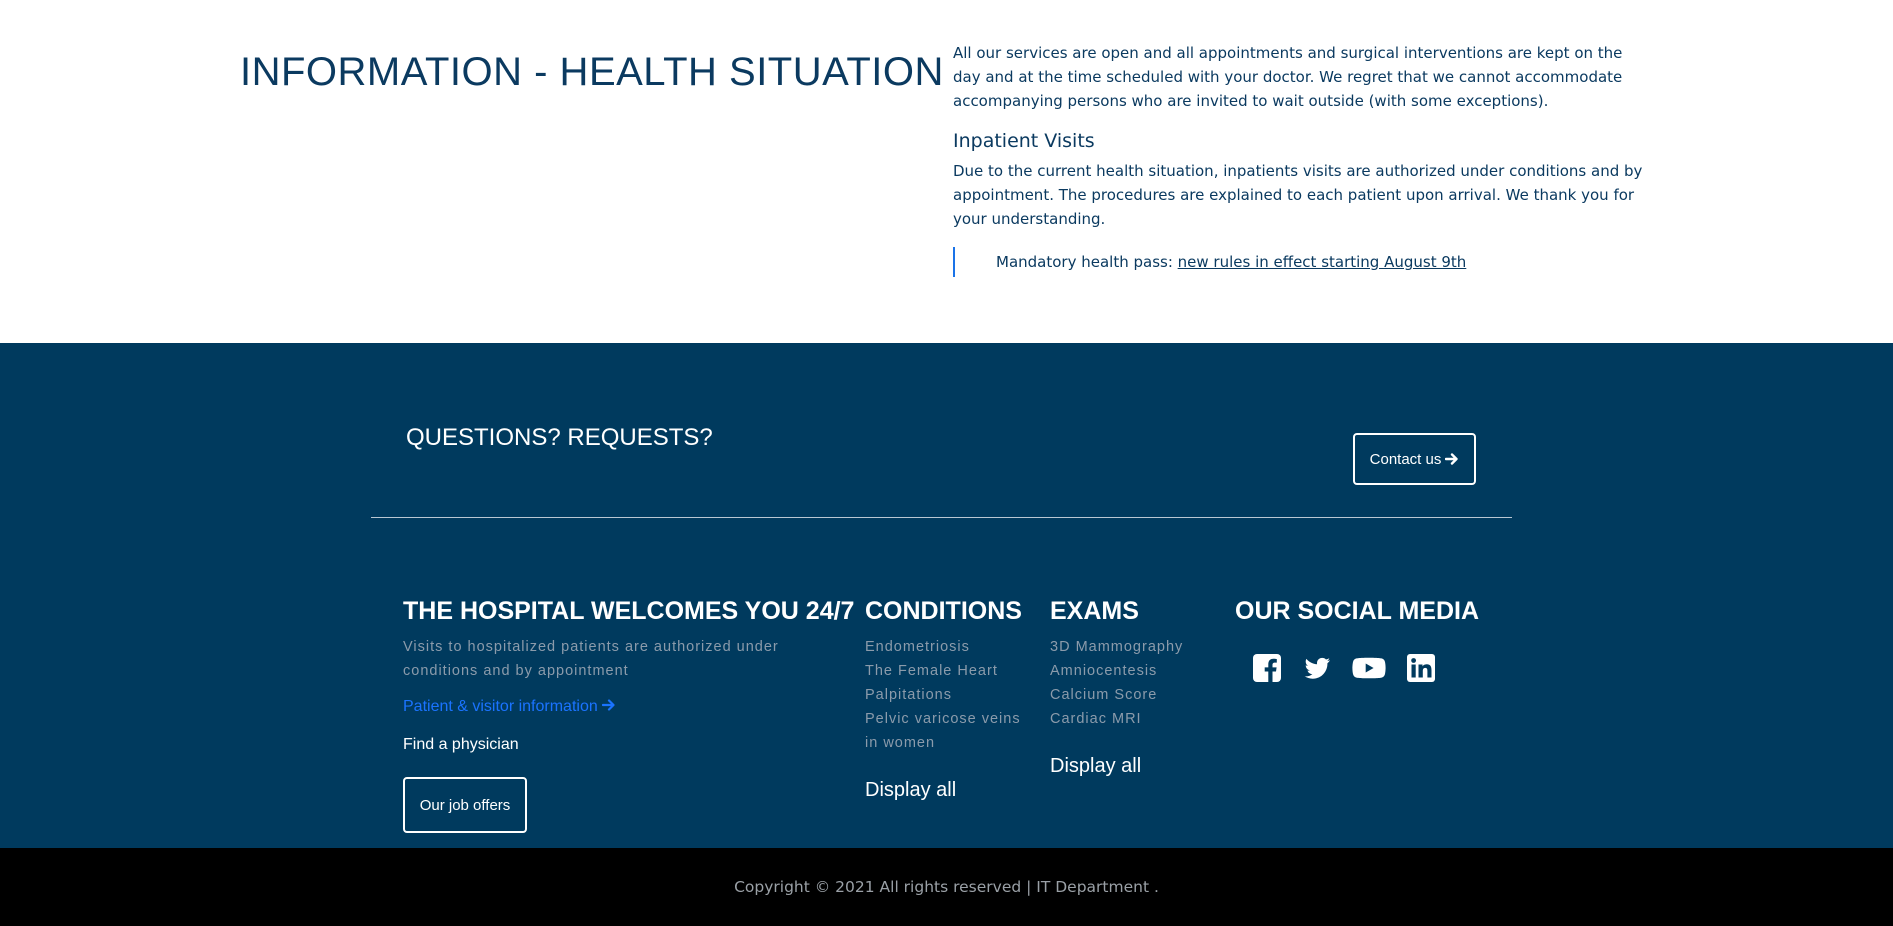 Image resolution: width=1893 pixels, height=926 pixels. I want to click on contact-us-button: Contact us, so click(1414, 459).